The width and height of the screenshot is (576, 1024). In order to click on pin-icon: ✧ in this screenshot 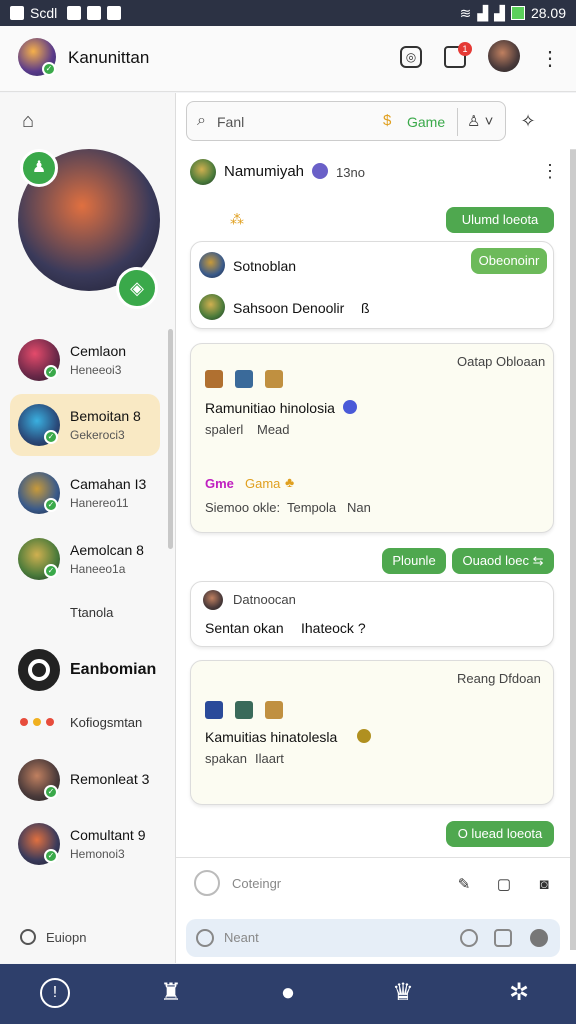, I will do `click(528, 121)`.